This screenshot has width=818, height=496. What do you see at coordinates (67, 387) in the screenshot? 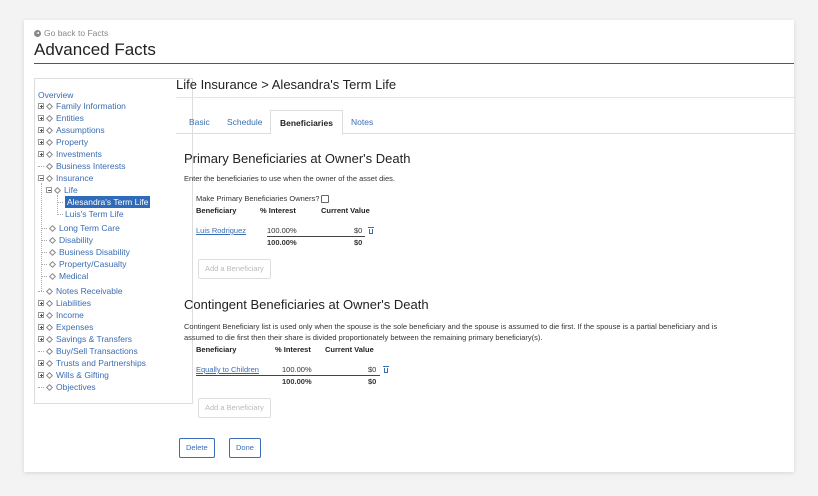
I see `sidebar-item-objectives: Objectives` at bounding box center [67, 387].